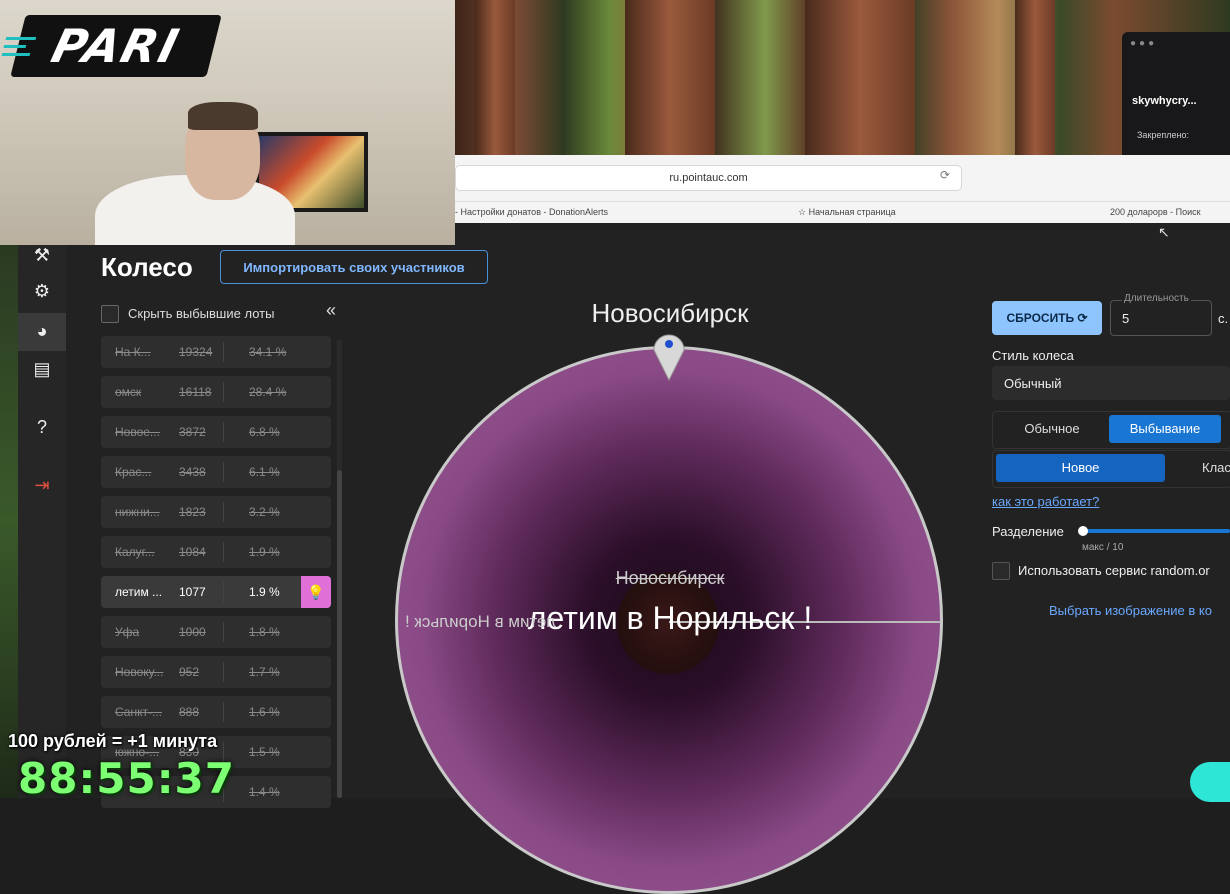  Describe the element at coordinates (1111, 383) in the screenshot. I see `wheel-style-select: Обычный` at that location.